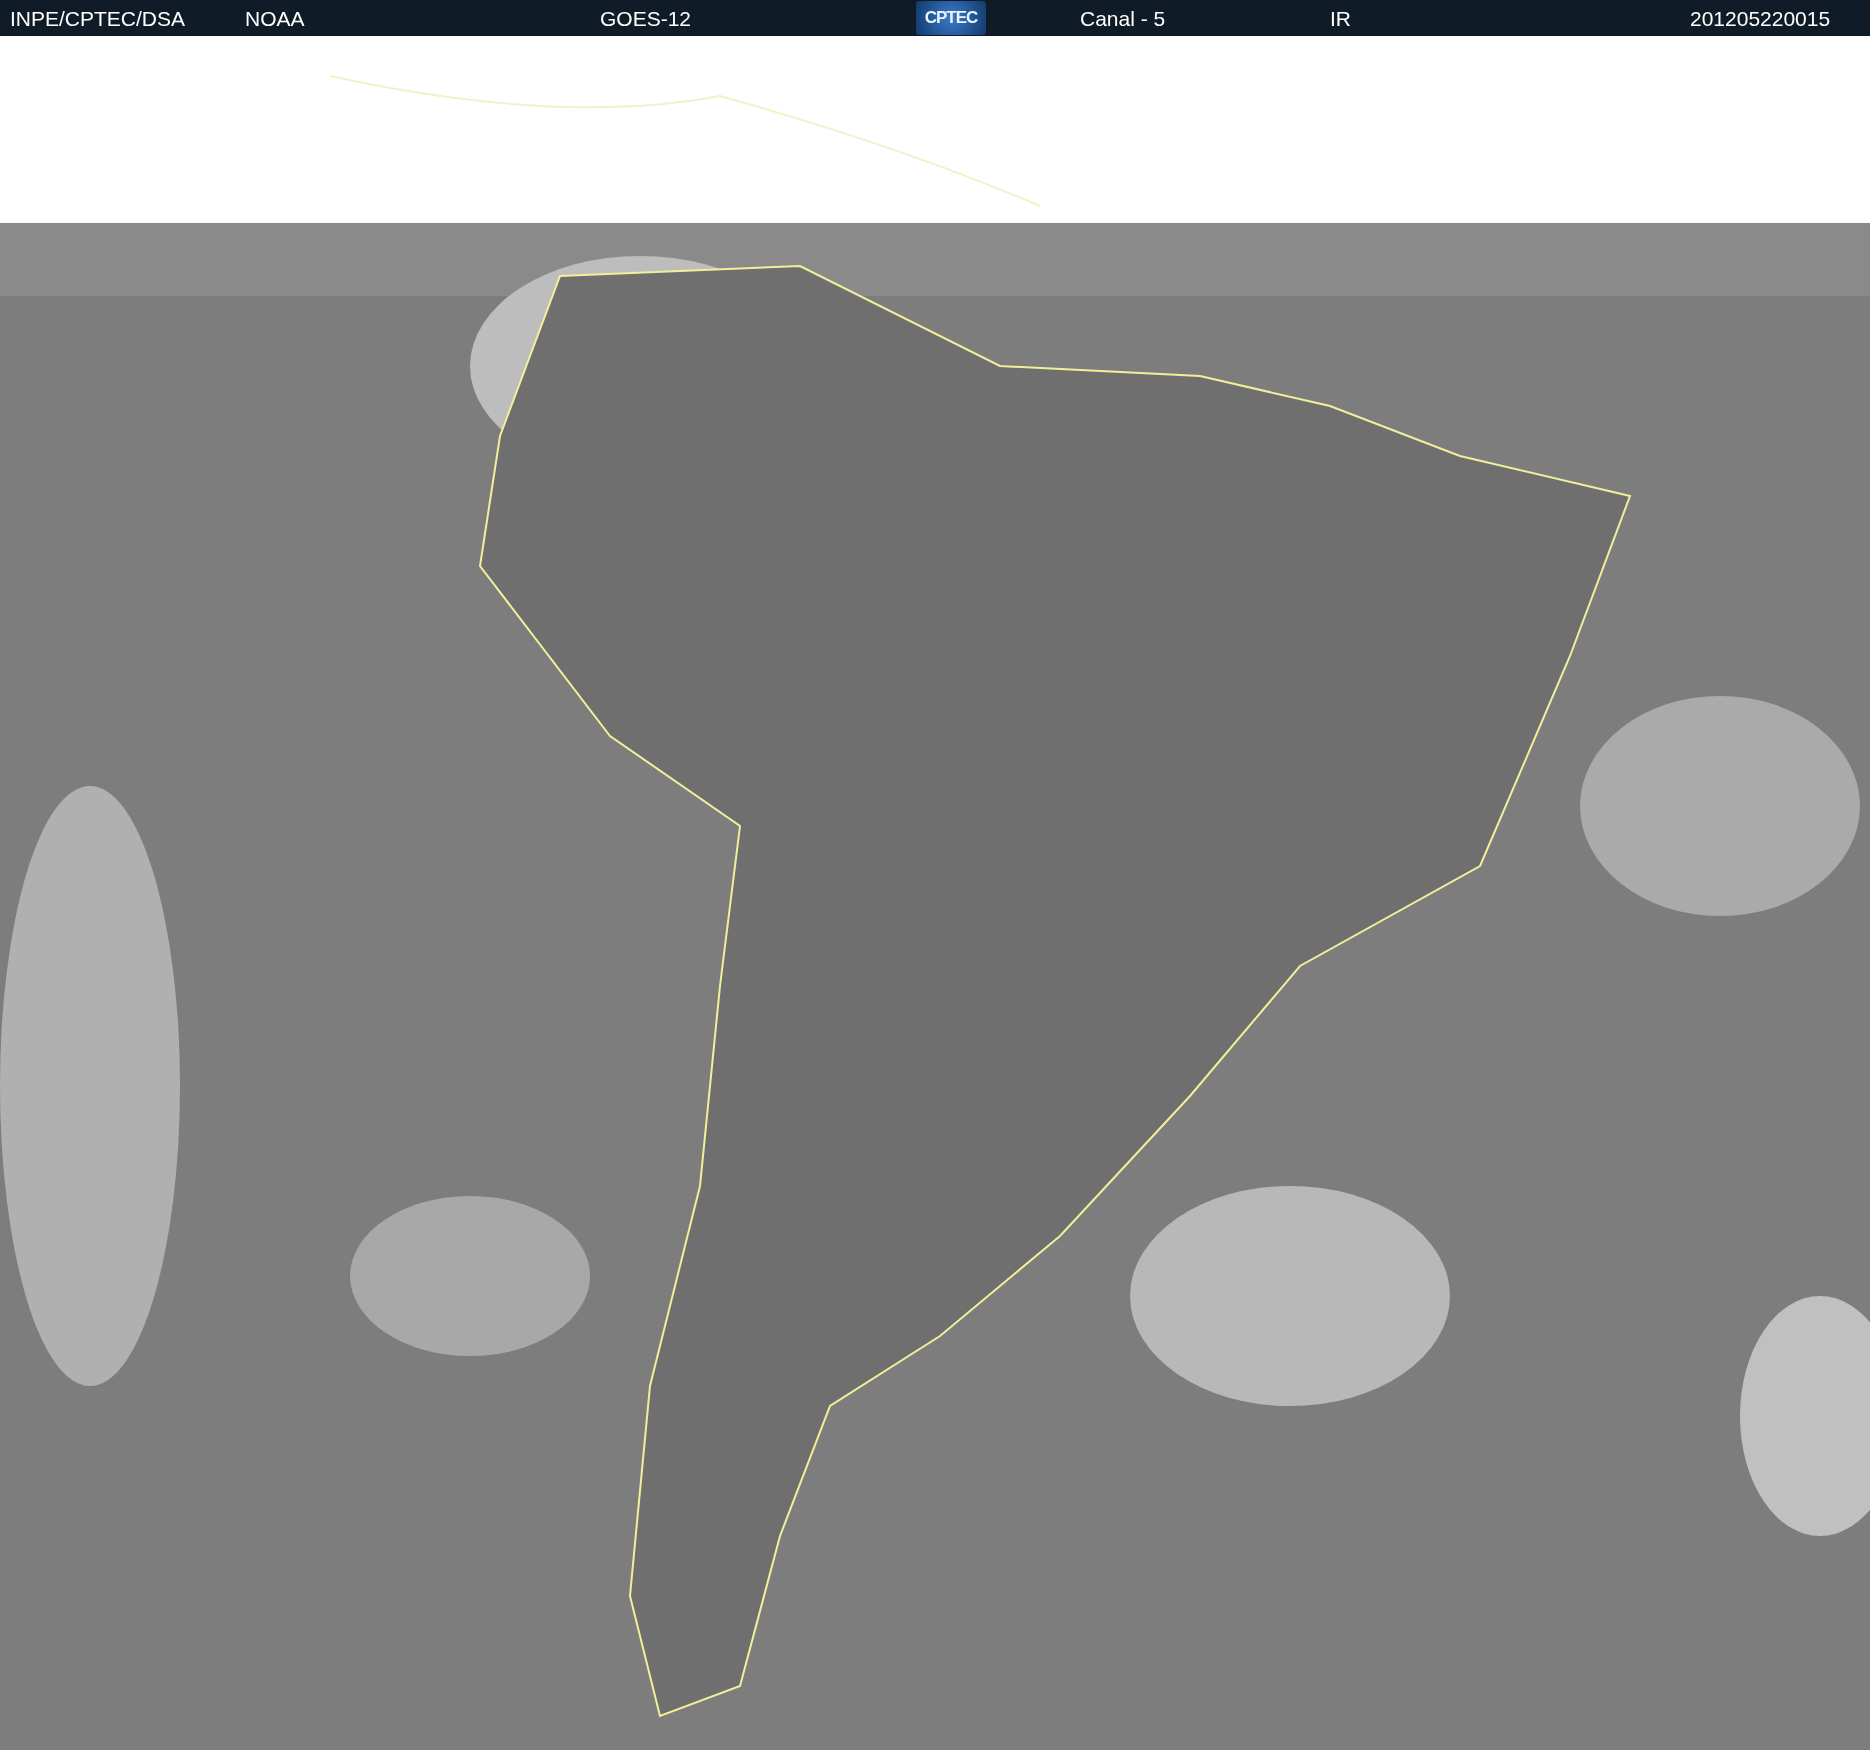  I want to click on header-label: GOES-12, so click(646, 18).